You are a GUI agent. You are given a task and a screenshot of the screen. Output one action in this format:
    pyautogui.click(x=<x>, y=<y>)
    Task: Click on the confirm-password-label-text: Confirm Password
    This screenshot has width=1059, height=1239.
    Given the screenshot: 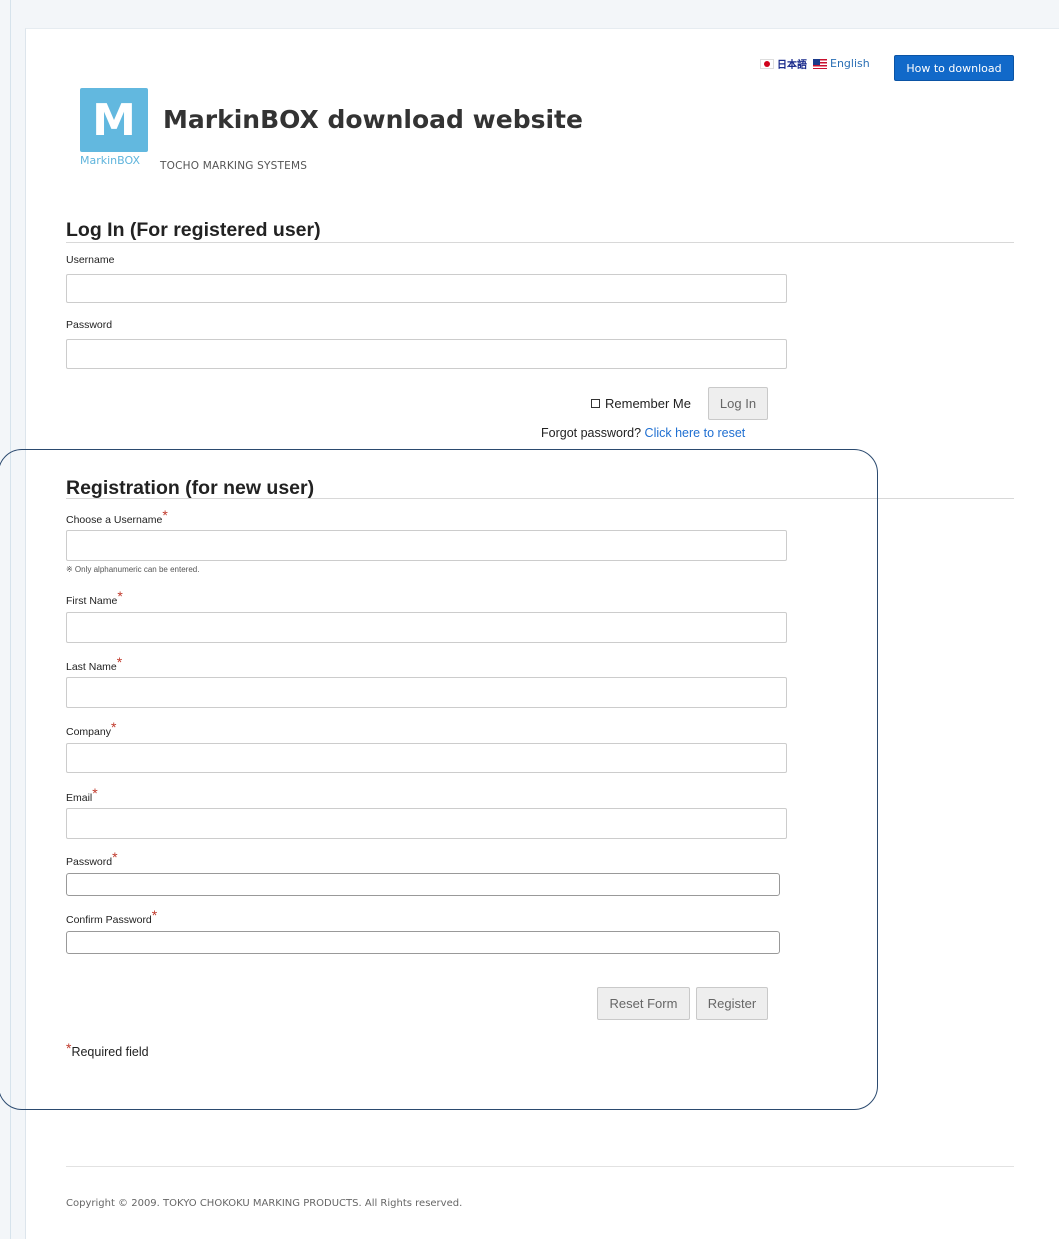 What is the action you would take?
    pyautogui.click(x=109, y=920)
    